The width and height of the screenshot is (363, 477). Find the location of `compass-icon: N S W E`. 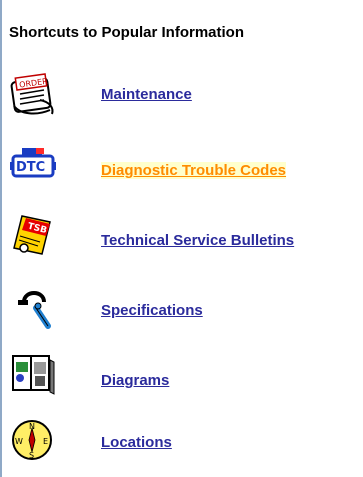

compass-icon: N S W E is located at coordinates (33, 440).